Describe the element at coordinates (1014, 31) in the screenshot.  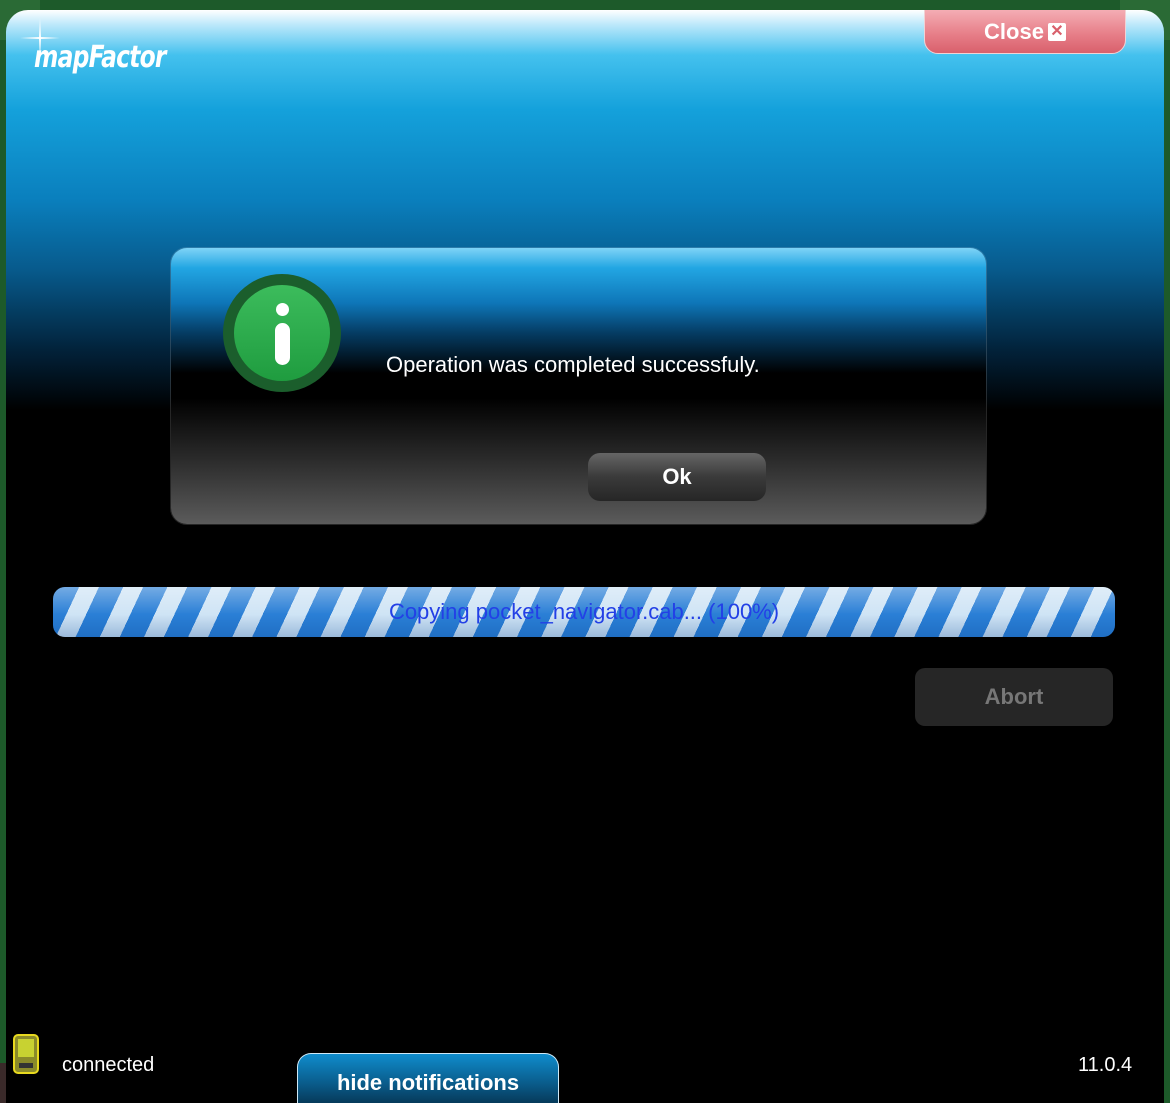
I see `close-button-label: Close` at that location.